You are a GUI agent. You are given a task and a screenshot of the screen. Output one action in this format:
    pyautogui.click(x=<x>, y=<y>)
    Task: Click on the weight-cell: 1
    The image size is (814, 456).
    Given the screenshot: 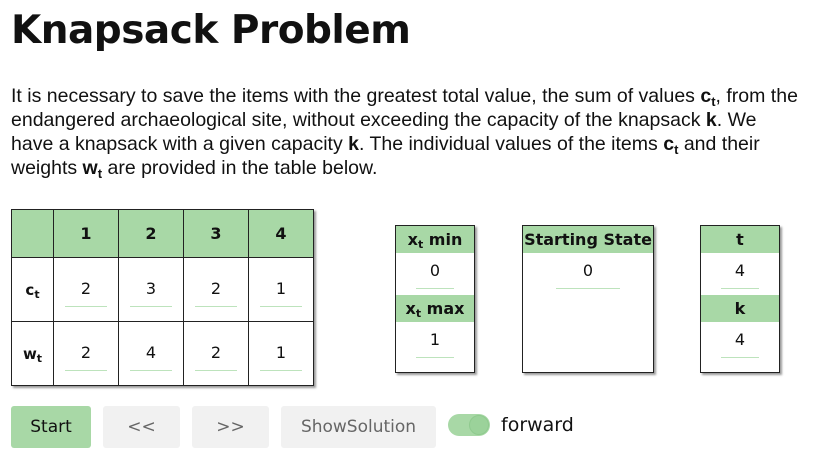 What is the action you would take?
    pyautogui.click(x=281, y=353)
    